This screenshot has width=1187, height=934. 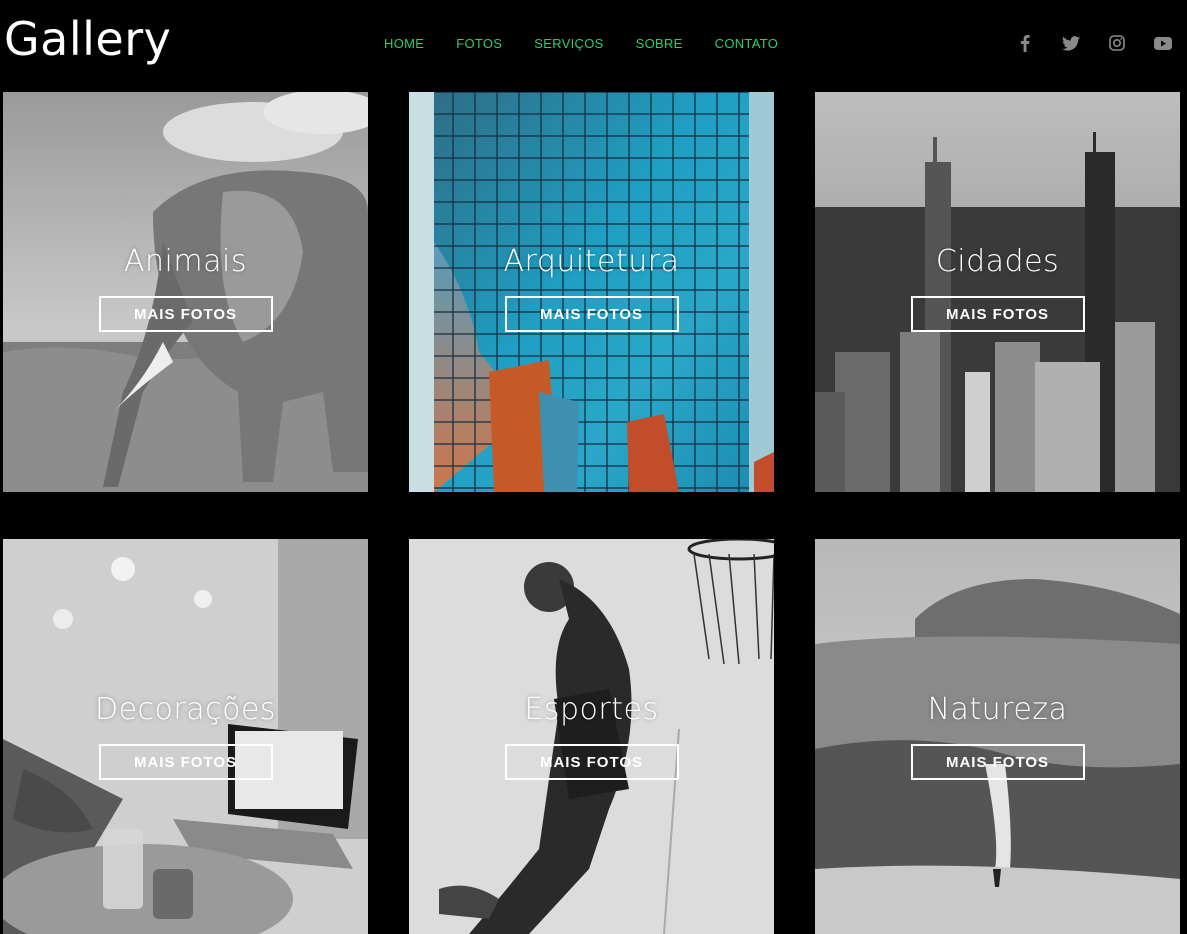 What do you see at coordinates (747, 43) in the screenshot?
I see `nav-contato: CONTATO` at bounding box center [747, 43].